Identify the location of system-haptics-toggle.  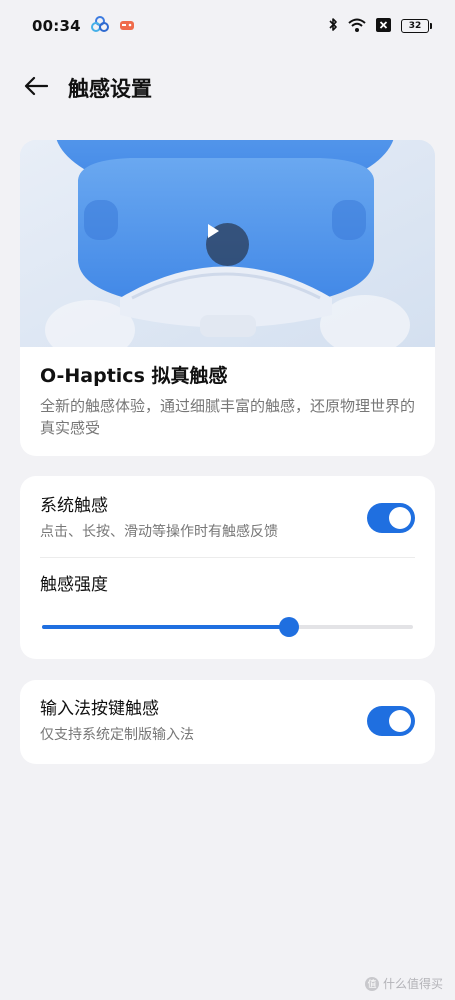
(391, 518).